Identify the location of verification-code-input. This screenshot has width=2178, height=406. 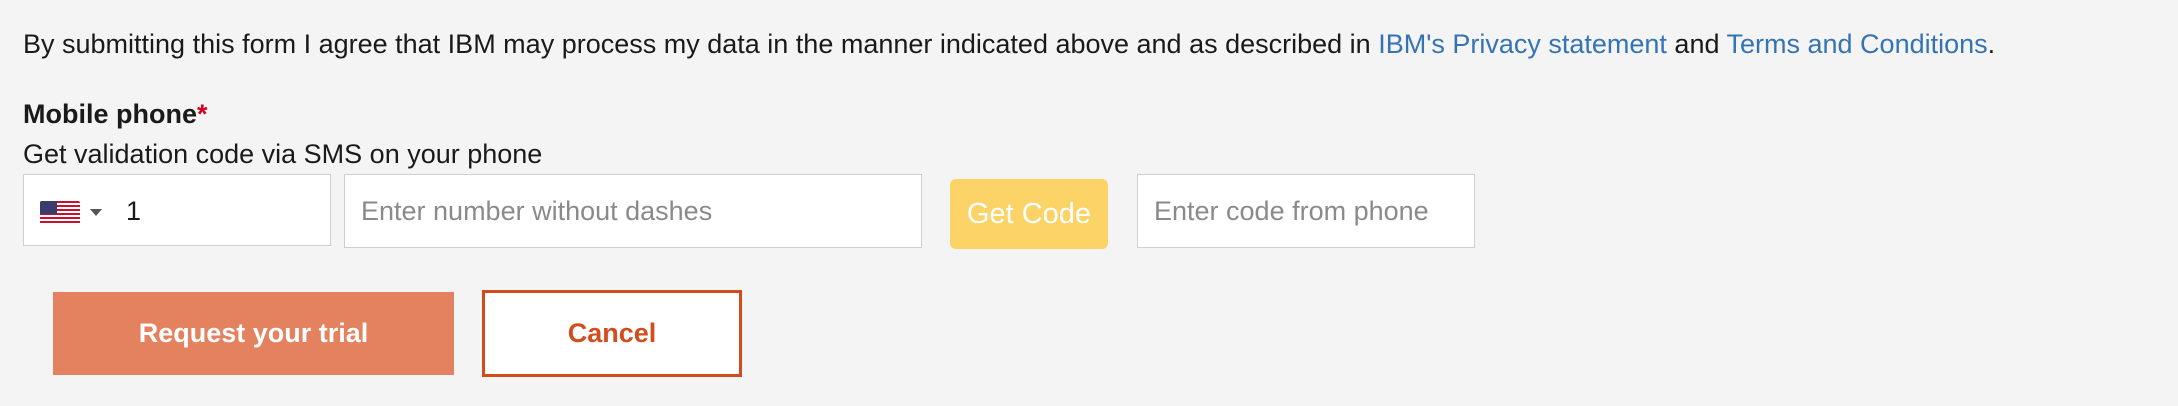
(1306, 211).